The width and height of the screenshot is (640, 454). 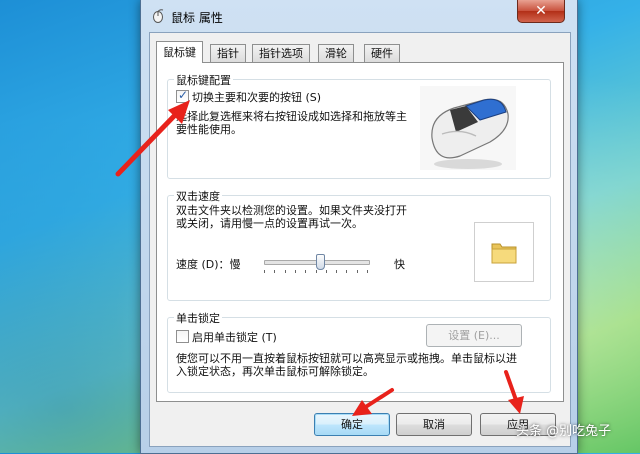 I want to click on watermark: 头条 @别吃兔子, so click(x=564, y=431).